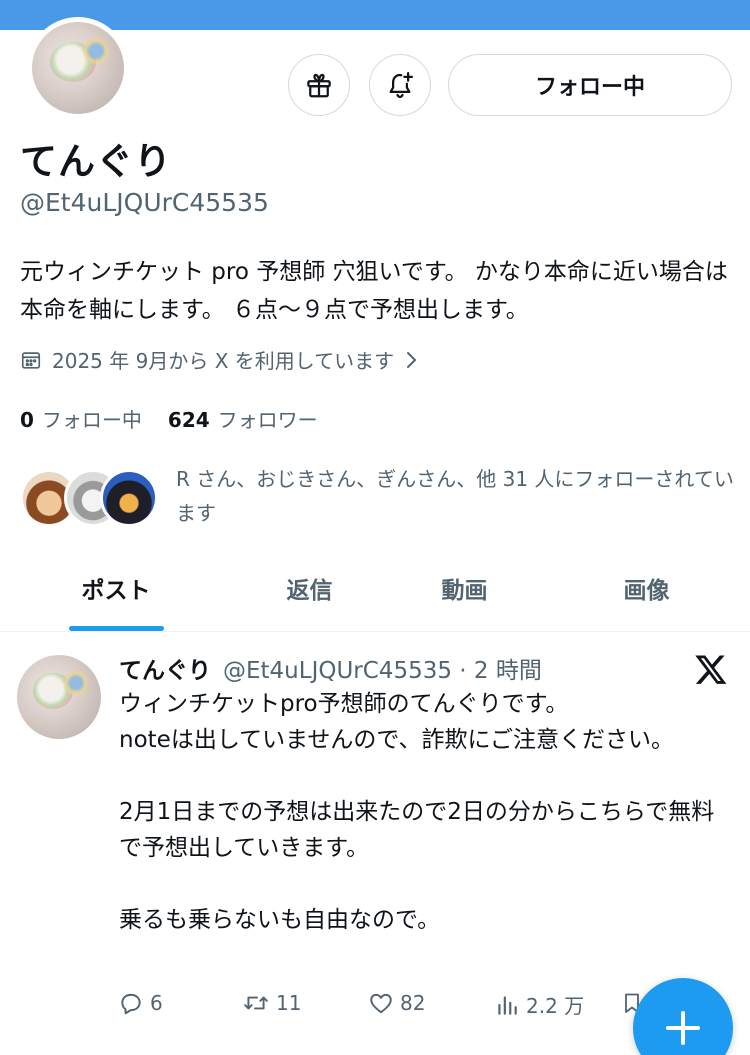 Image resolution: width=750 pixels, height=1055 pixels. I want to click on follow-stats: 0 フォロー中 624 フォロワー, so click(169, 418).